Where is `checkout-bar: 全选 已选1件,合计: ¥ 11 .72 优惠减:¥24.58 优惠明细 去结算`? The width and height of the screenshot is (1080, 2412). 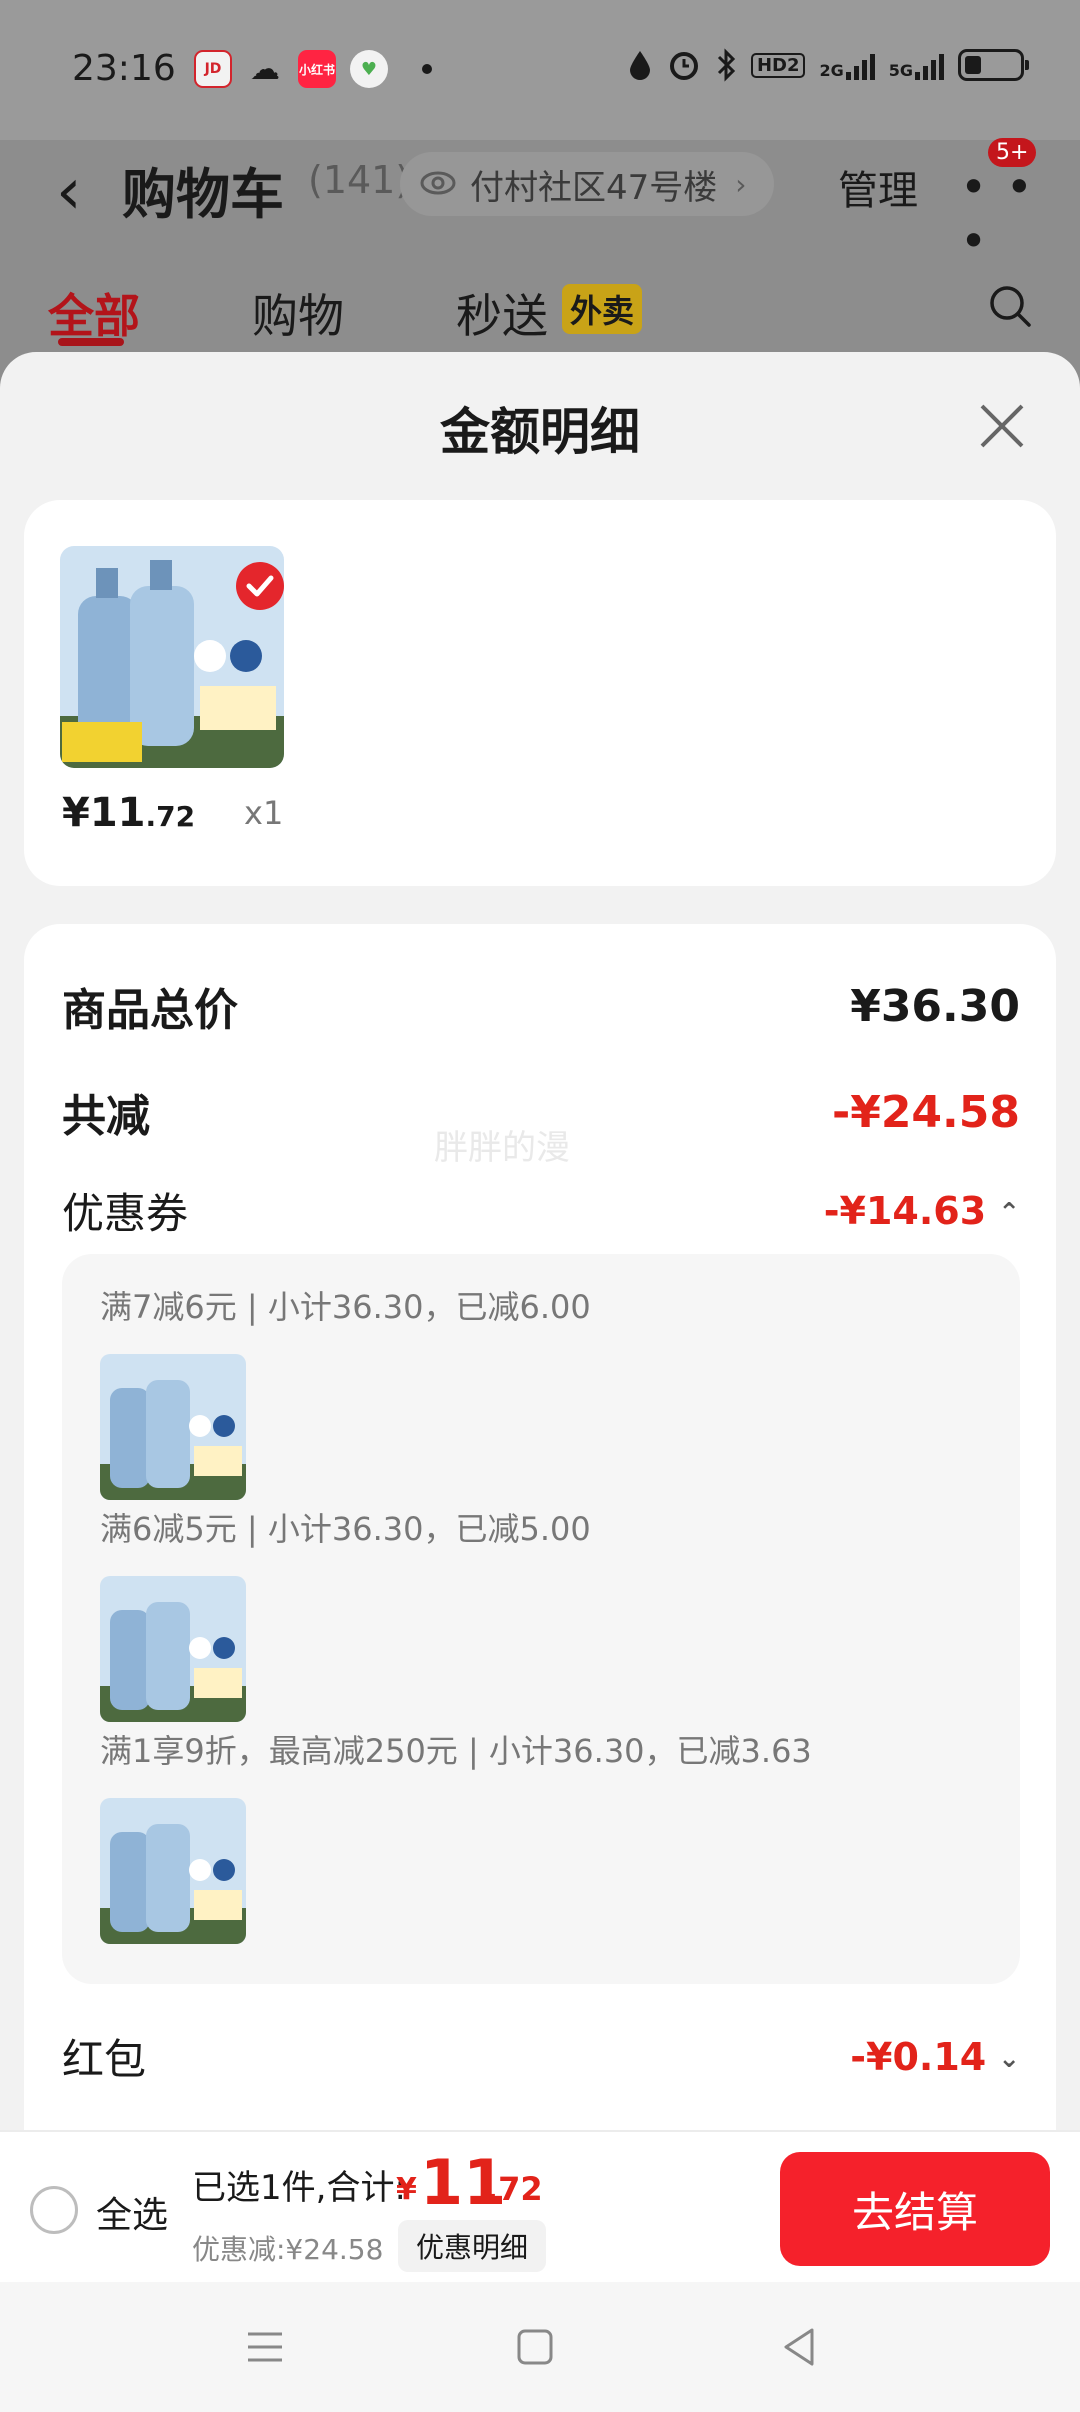
checkout-bar: 全选 已选1件,合计: ¥ 11 .72 优惠减:¥24.58 优惠明细 去结算 is located at coordinates (540, 2206).